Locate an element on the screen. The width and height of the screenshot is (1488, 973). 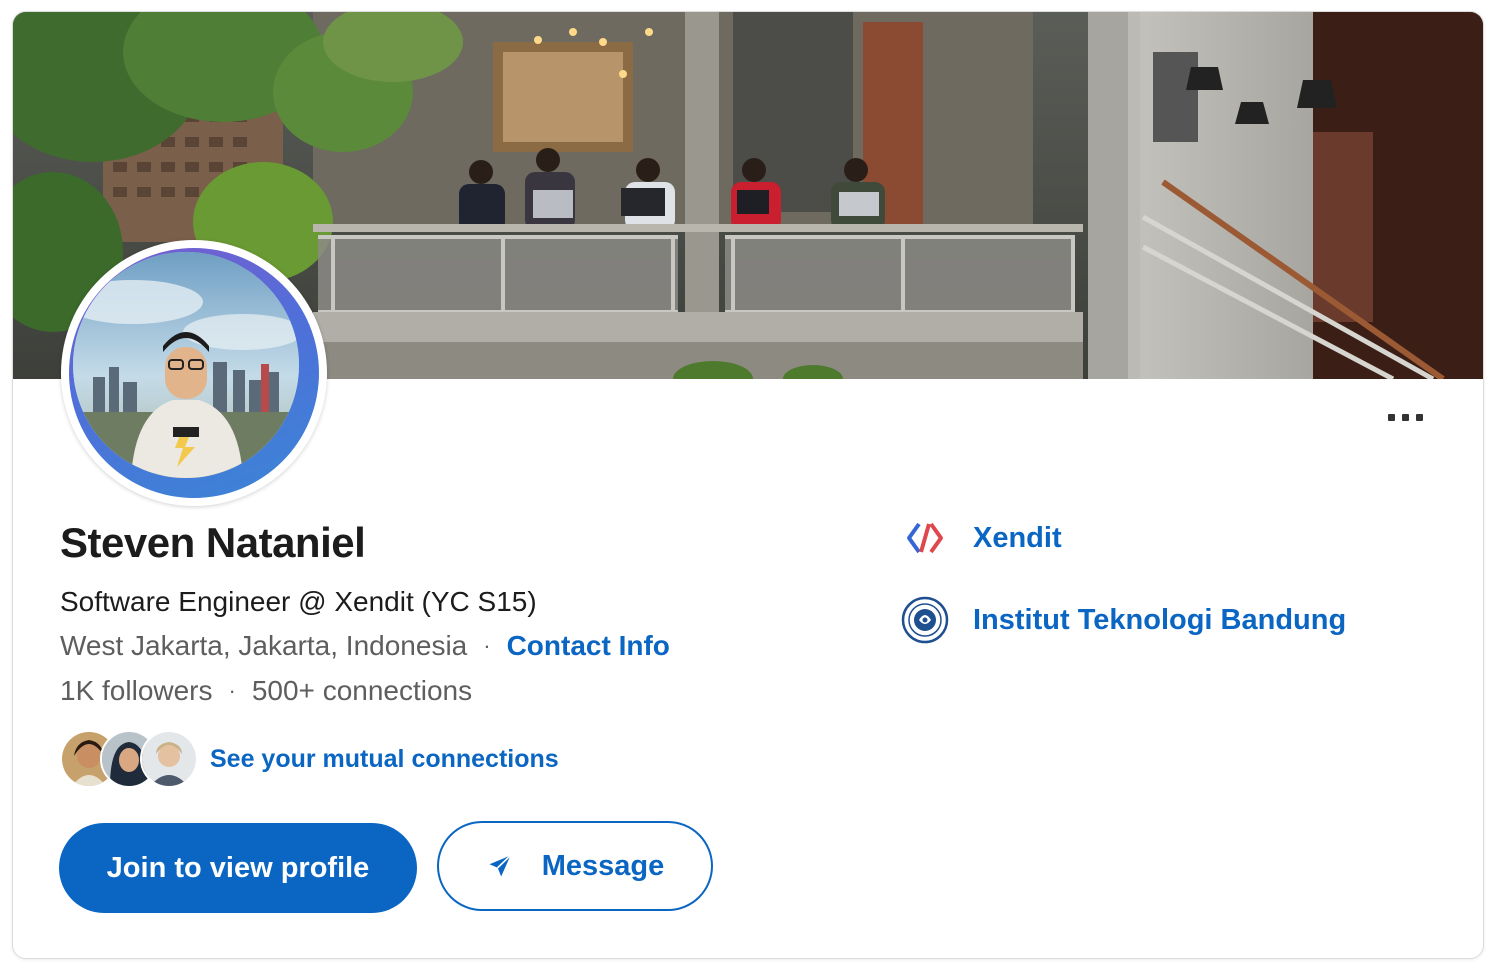
mutual-connections: See your mutual connections is located at coordinates (309, 759).